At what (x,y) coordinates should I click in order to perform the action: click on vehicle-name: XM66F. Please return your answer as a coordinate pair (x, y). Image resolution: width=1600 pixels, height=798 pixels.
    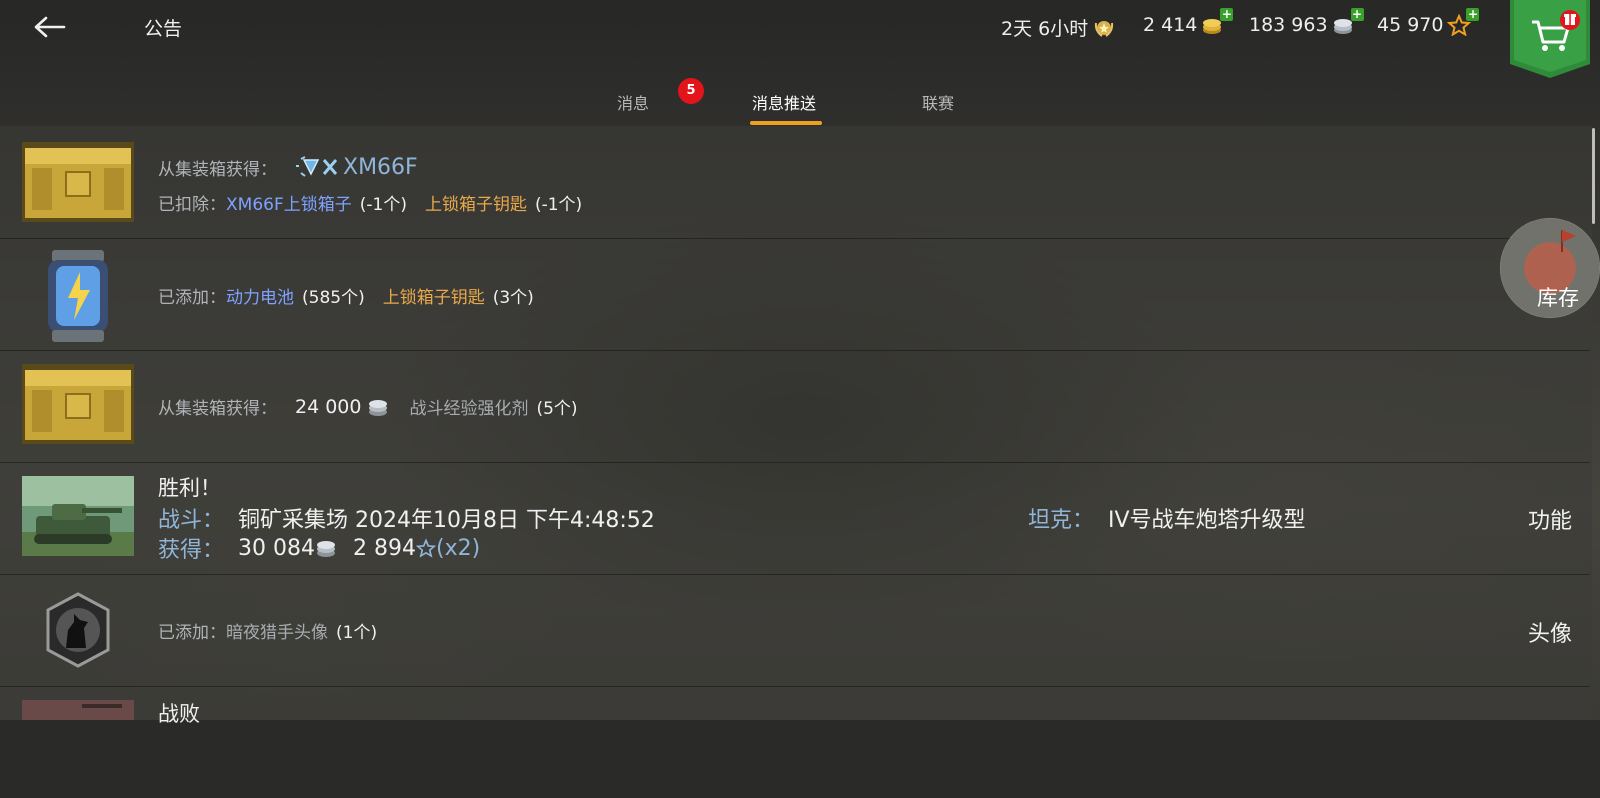
    Looking at the image, I should click on (380, 167).